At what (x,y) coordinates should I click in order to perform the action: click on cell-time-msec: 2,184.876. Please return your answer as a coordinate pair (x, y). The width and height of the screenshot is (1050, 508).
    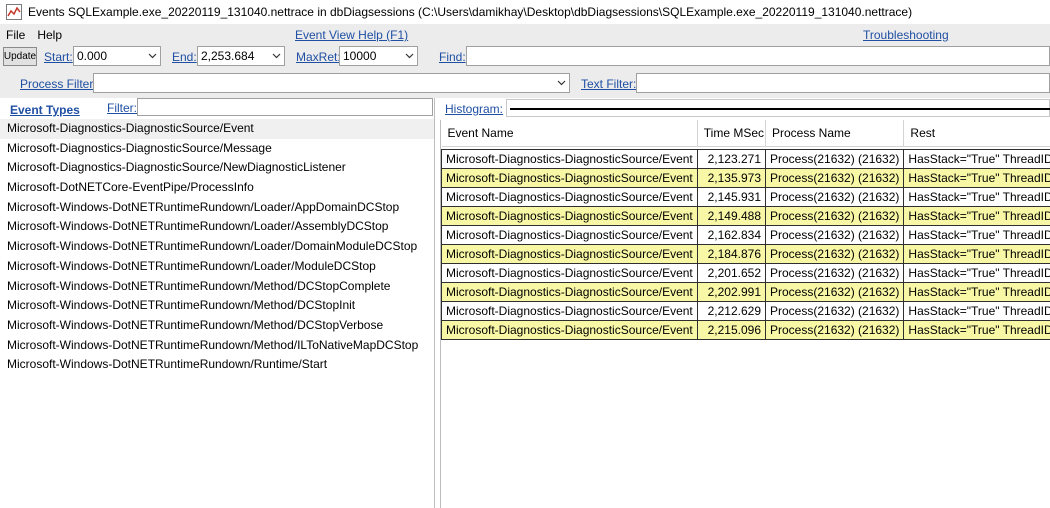
    Looking at the image, I should click on (731, 254).